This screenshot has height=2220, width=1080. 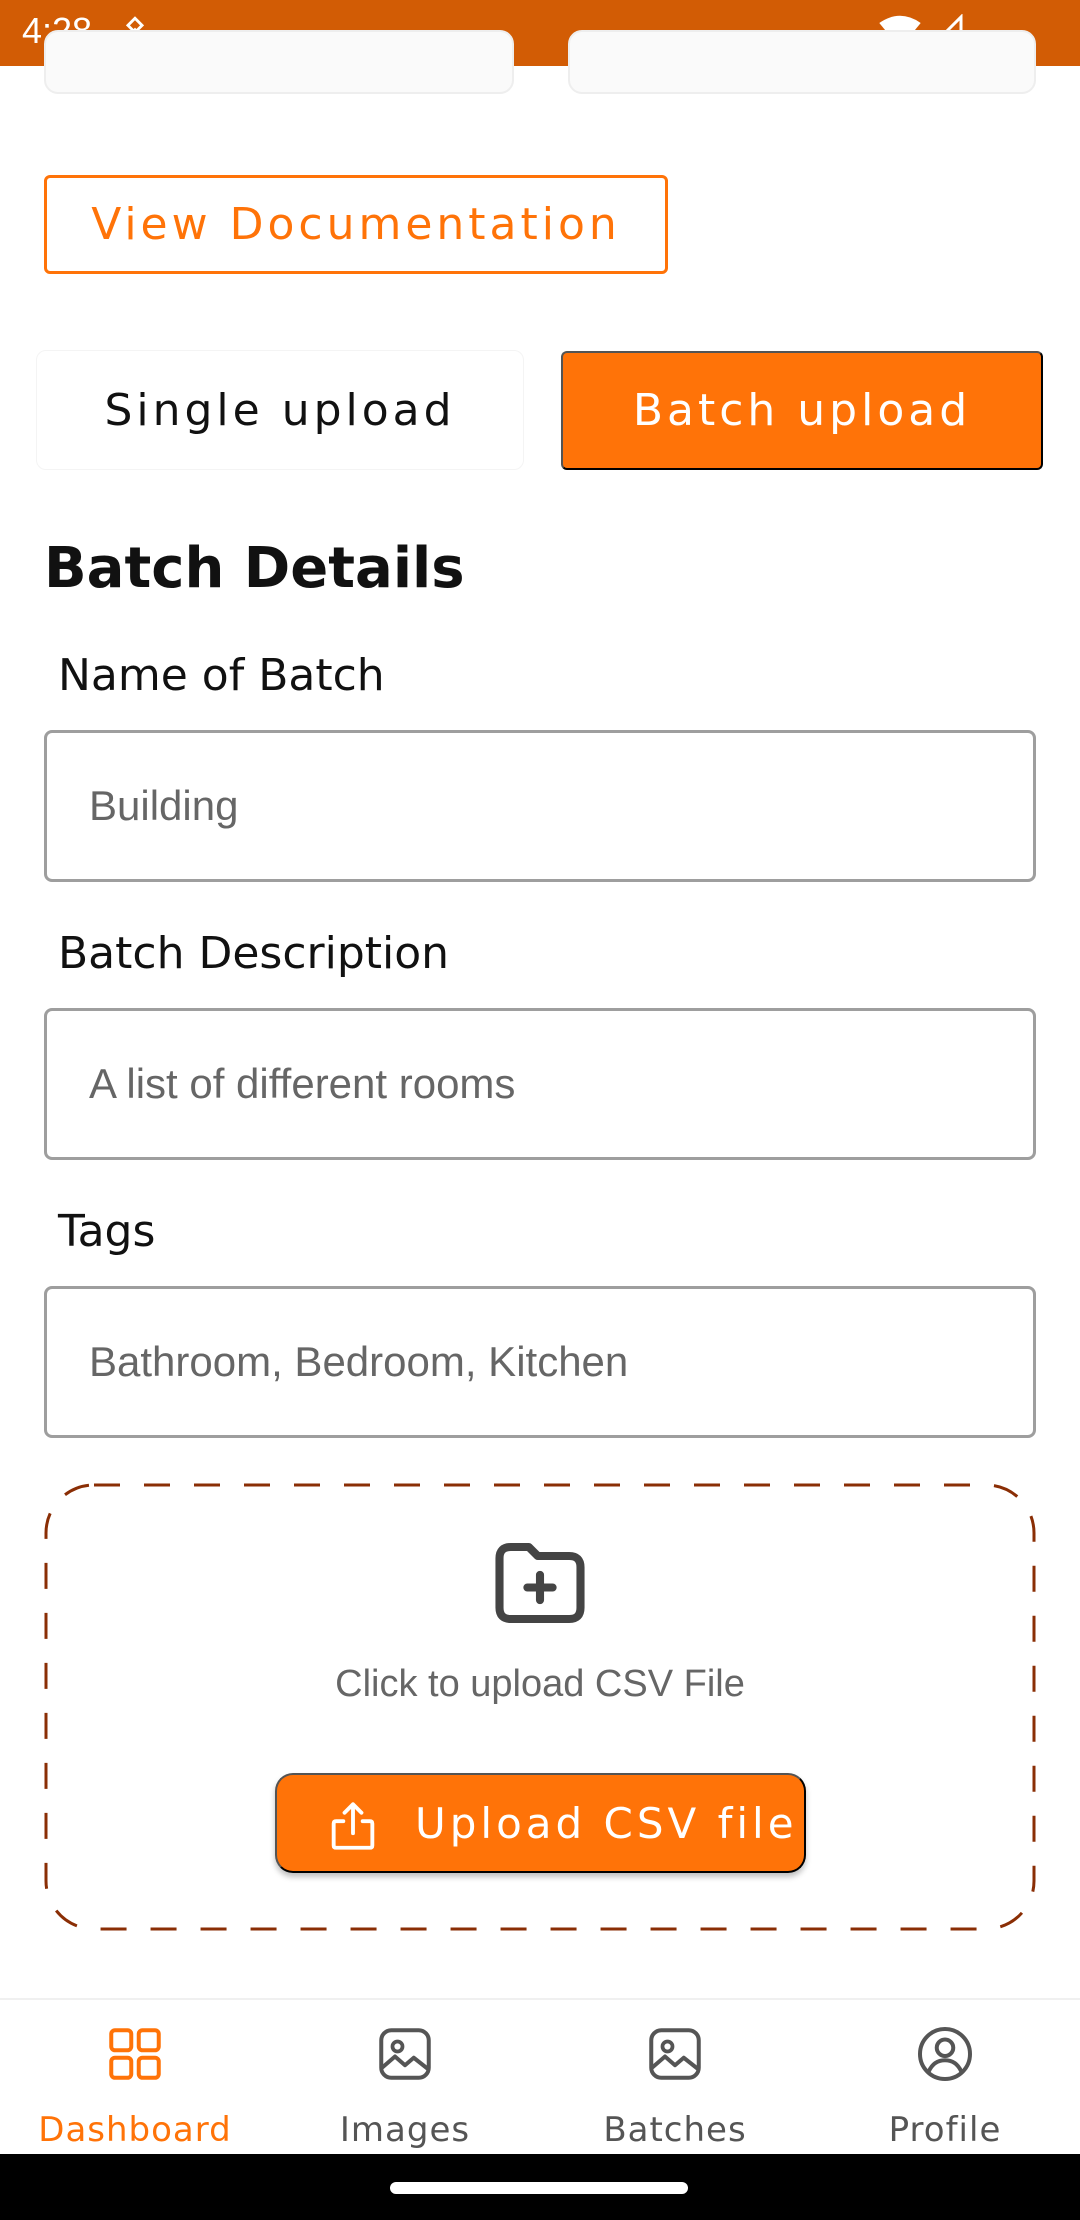 I want to click on batch-upload-tab: Batch upload, so click(x=802, y=410).